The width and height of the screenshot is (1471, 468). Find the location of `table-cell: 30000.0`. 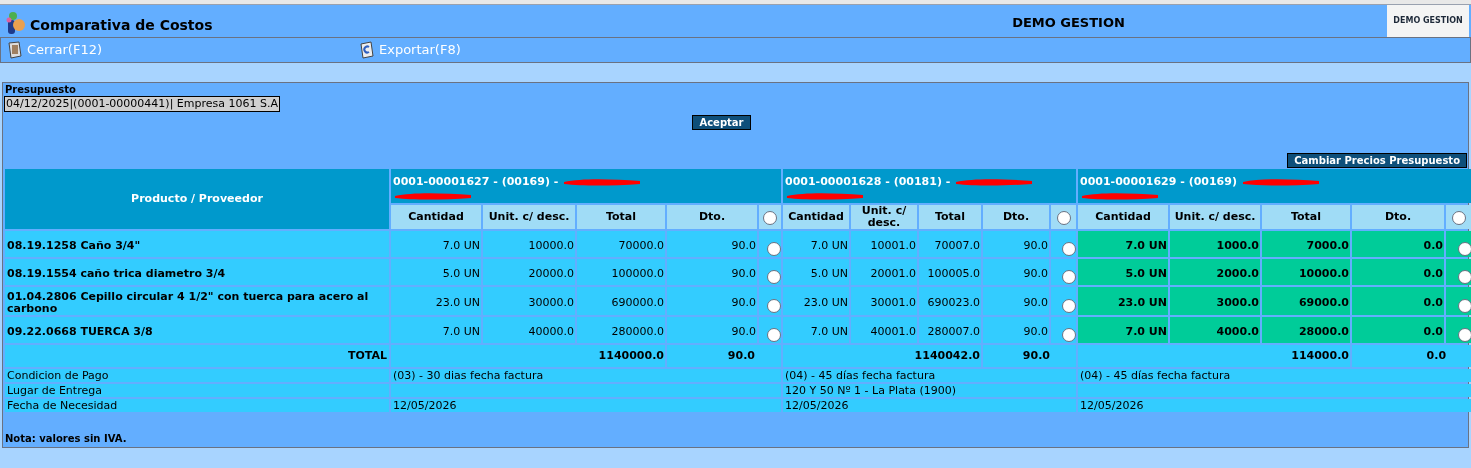

table-cell: 30000.0 is located at coordinates (529, 301).